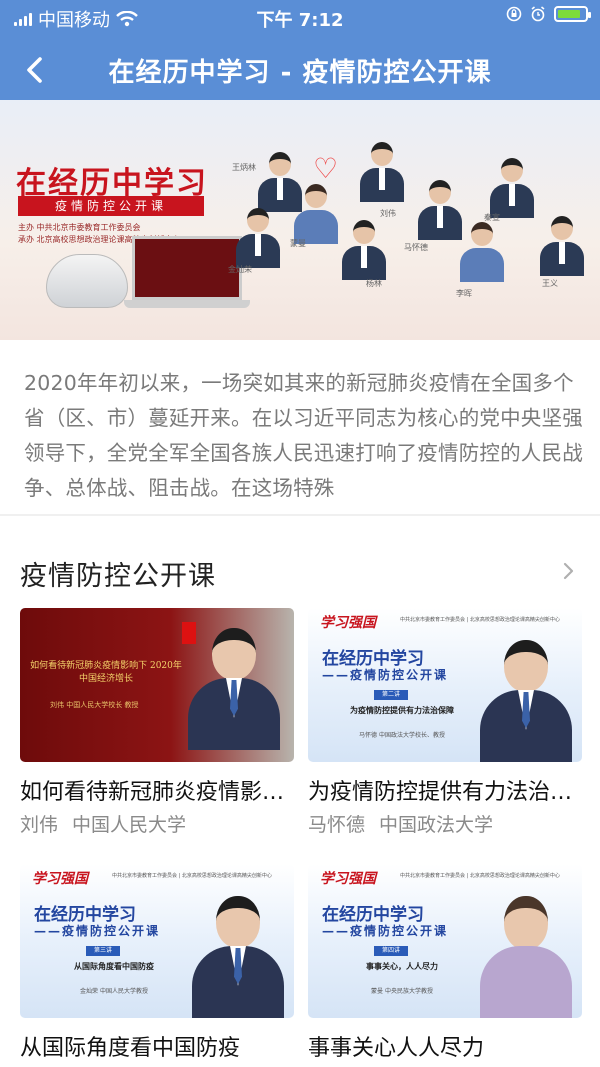 The height and width of the screenshot is (1067, 600). Describe the element at coordinates (396, 1048) in the screenshot. I see `course-title: 事事关心人人尽力` at that location.